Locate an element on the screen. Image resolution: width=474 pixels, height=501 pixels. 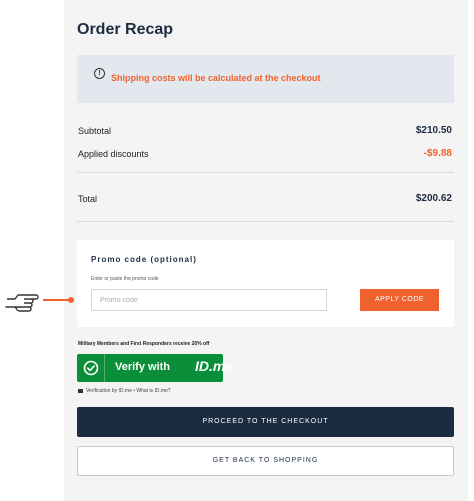
back-to-shopping-button: GET BACK TO SHOPPING is located at coordinates (265, 461).